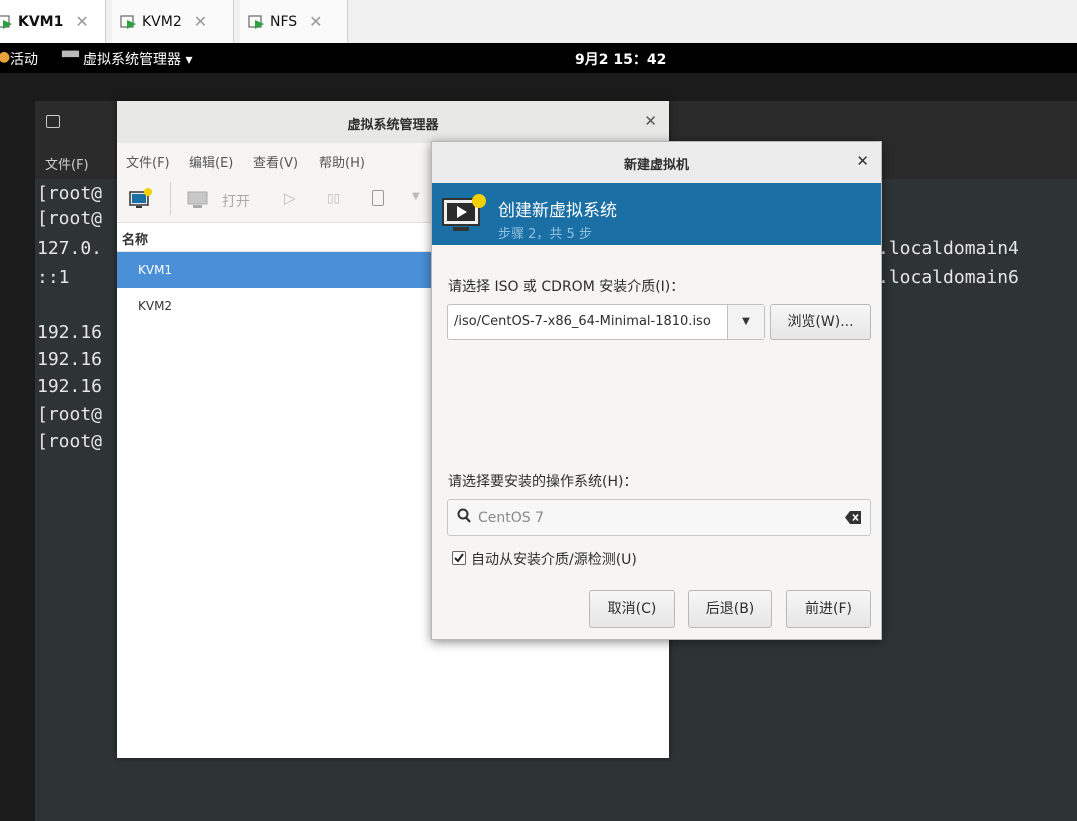 Image resolution: width=1077 pixels, height=821 pixels. I want to click on clear-icon, so click(853, 519).